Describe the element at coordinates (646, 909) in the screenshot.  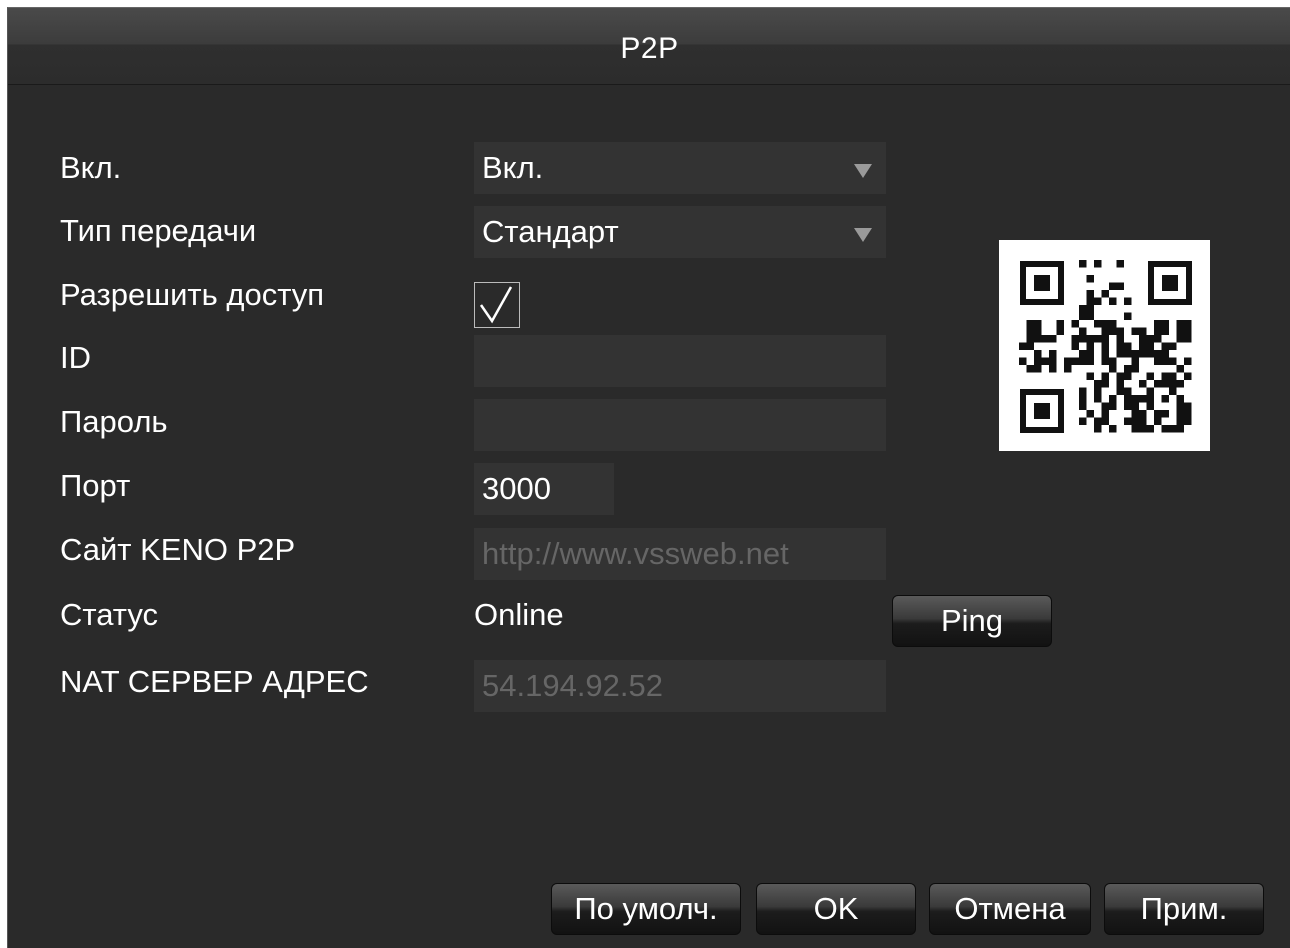
I see `default-button: По умолч.` at that location.